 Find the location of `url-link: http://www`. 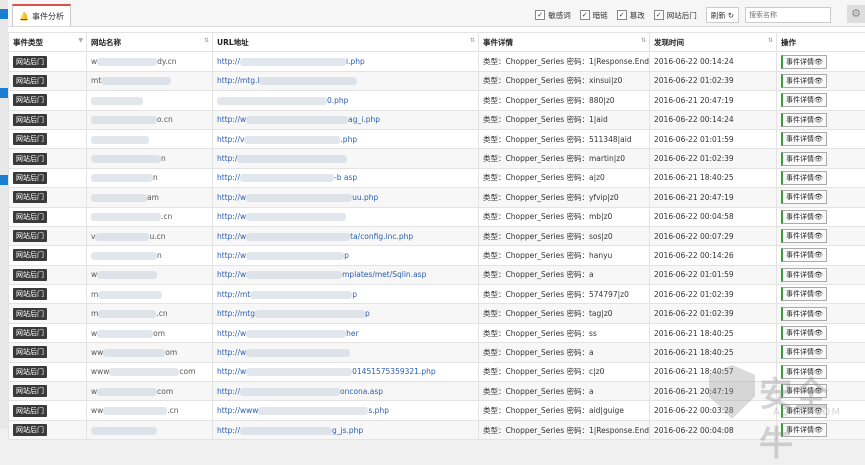

url-link: http://www is located at coordinates (237, 410).